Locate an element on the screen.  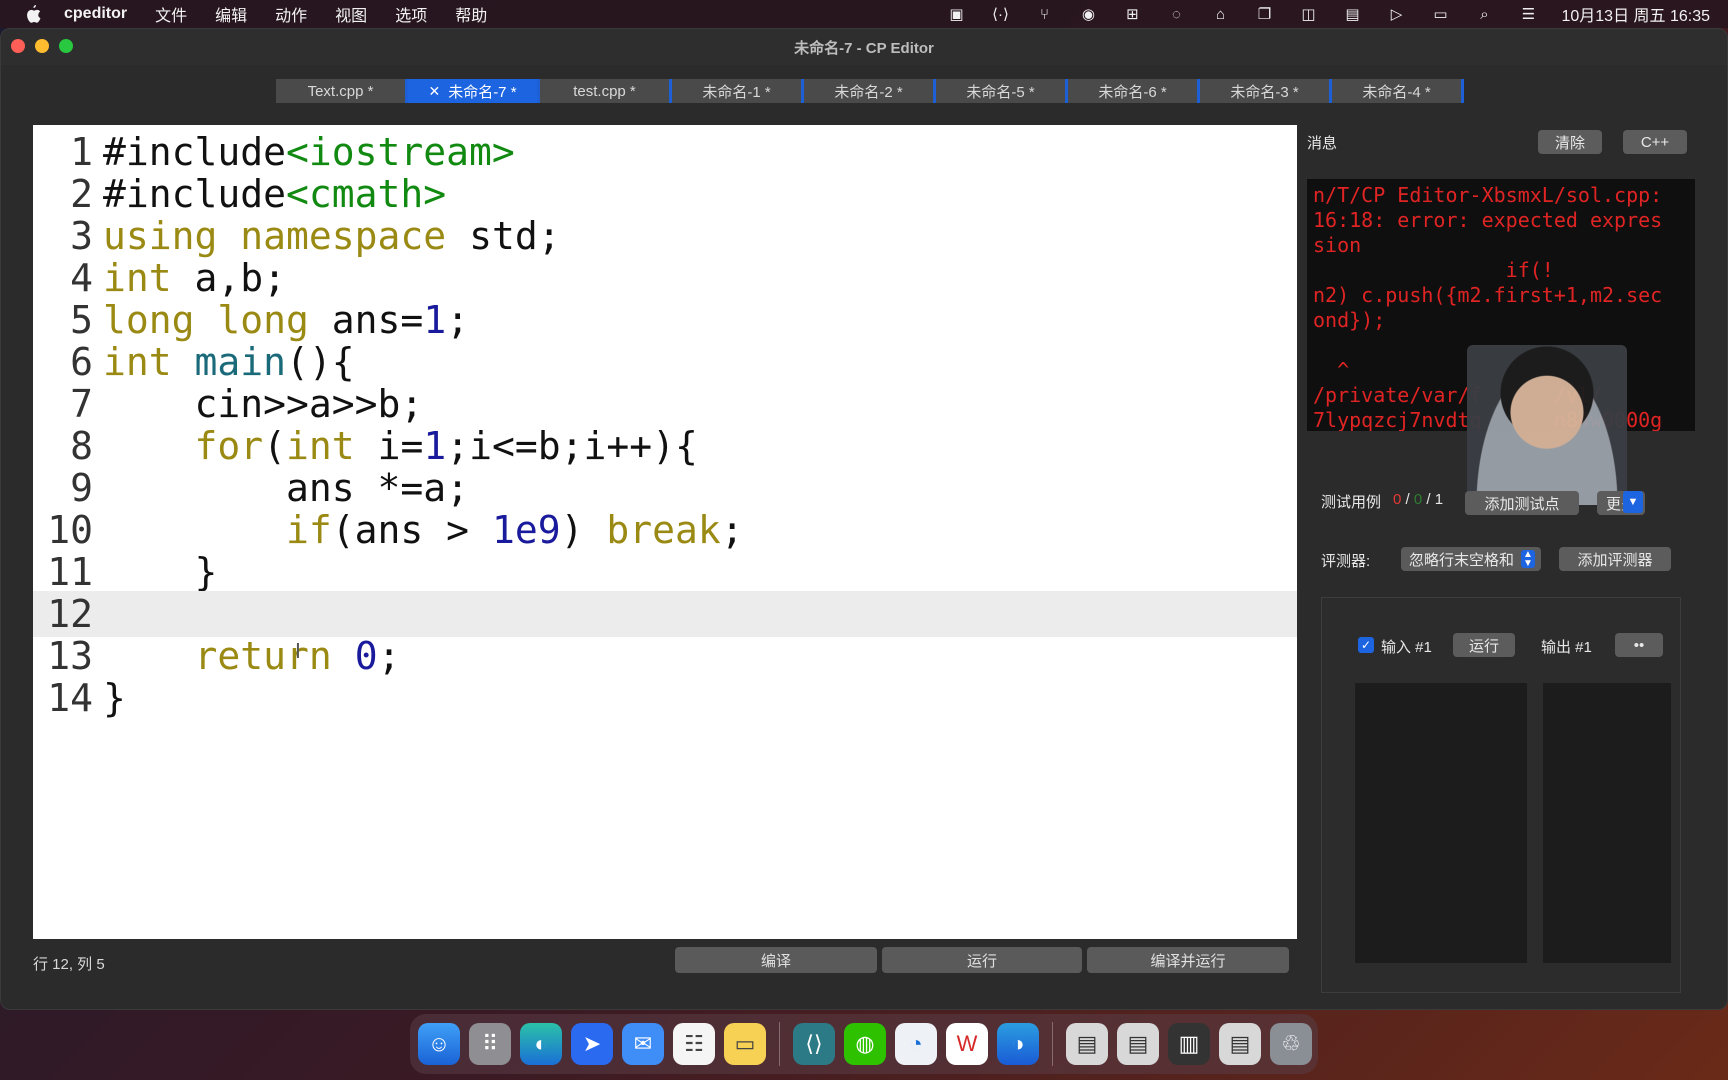
notification-status-icon: ⌂ is located at coordinates (1220, 14).